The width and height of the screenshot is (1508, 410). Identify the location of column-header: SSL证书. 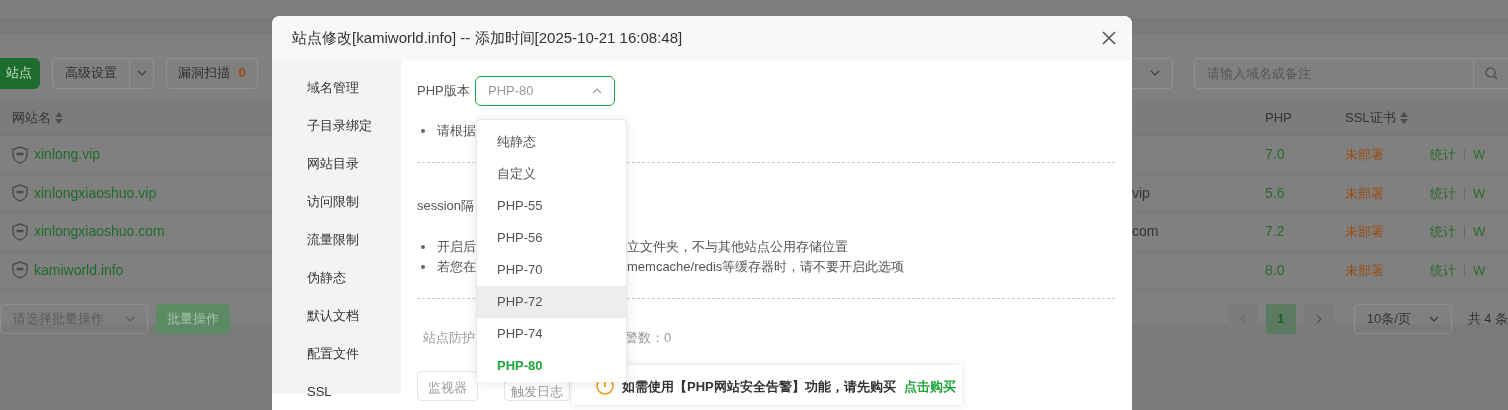
(1370, 117).